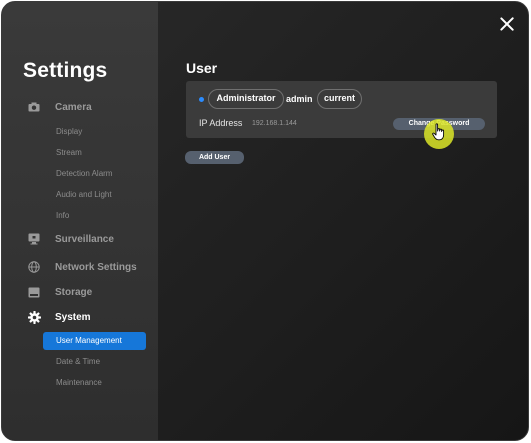 The height and width of the screenshot is (443, 531). Describe the element at coordinates (34, 317) in the screenshot. I see `gear-icon` at that location.